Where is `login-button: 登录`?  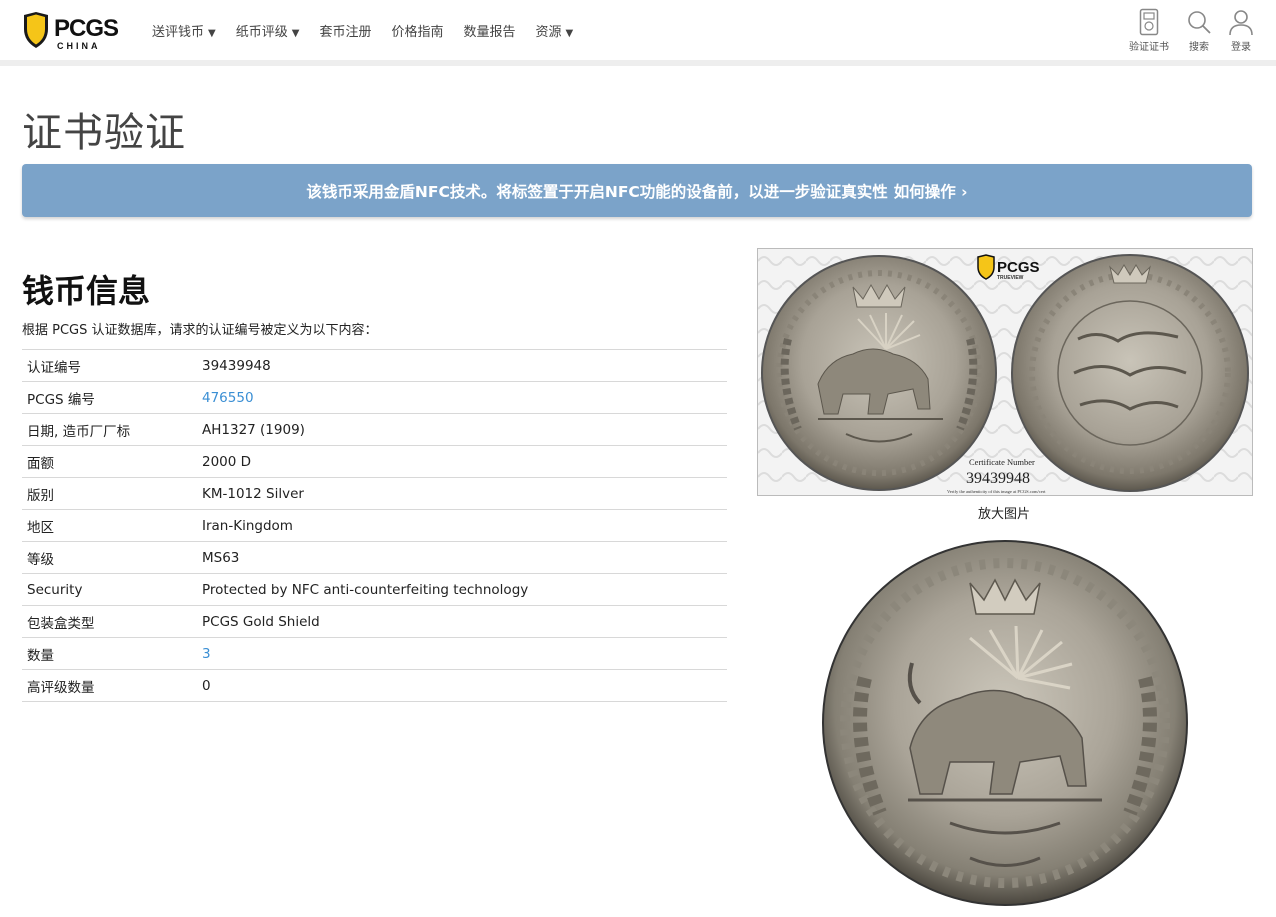 login-button: 登录 is located at coordinates (1241, 30).